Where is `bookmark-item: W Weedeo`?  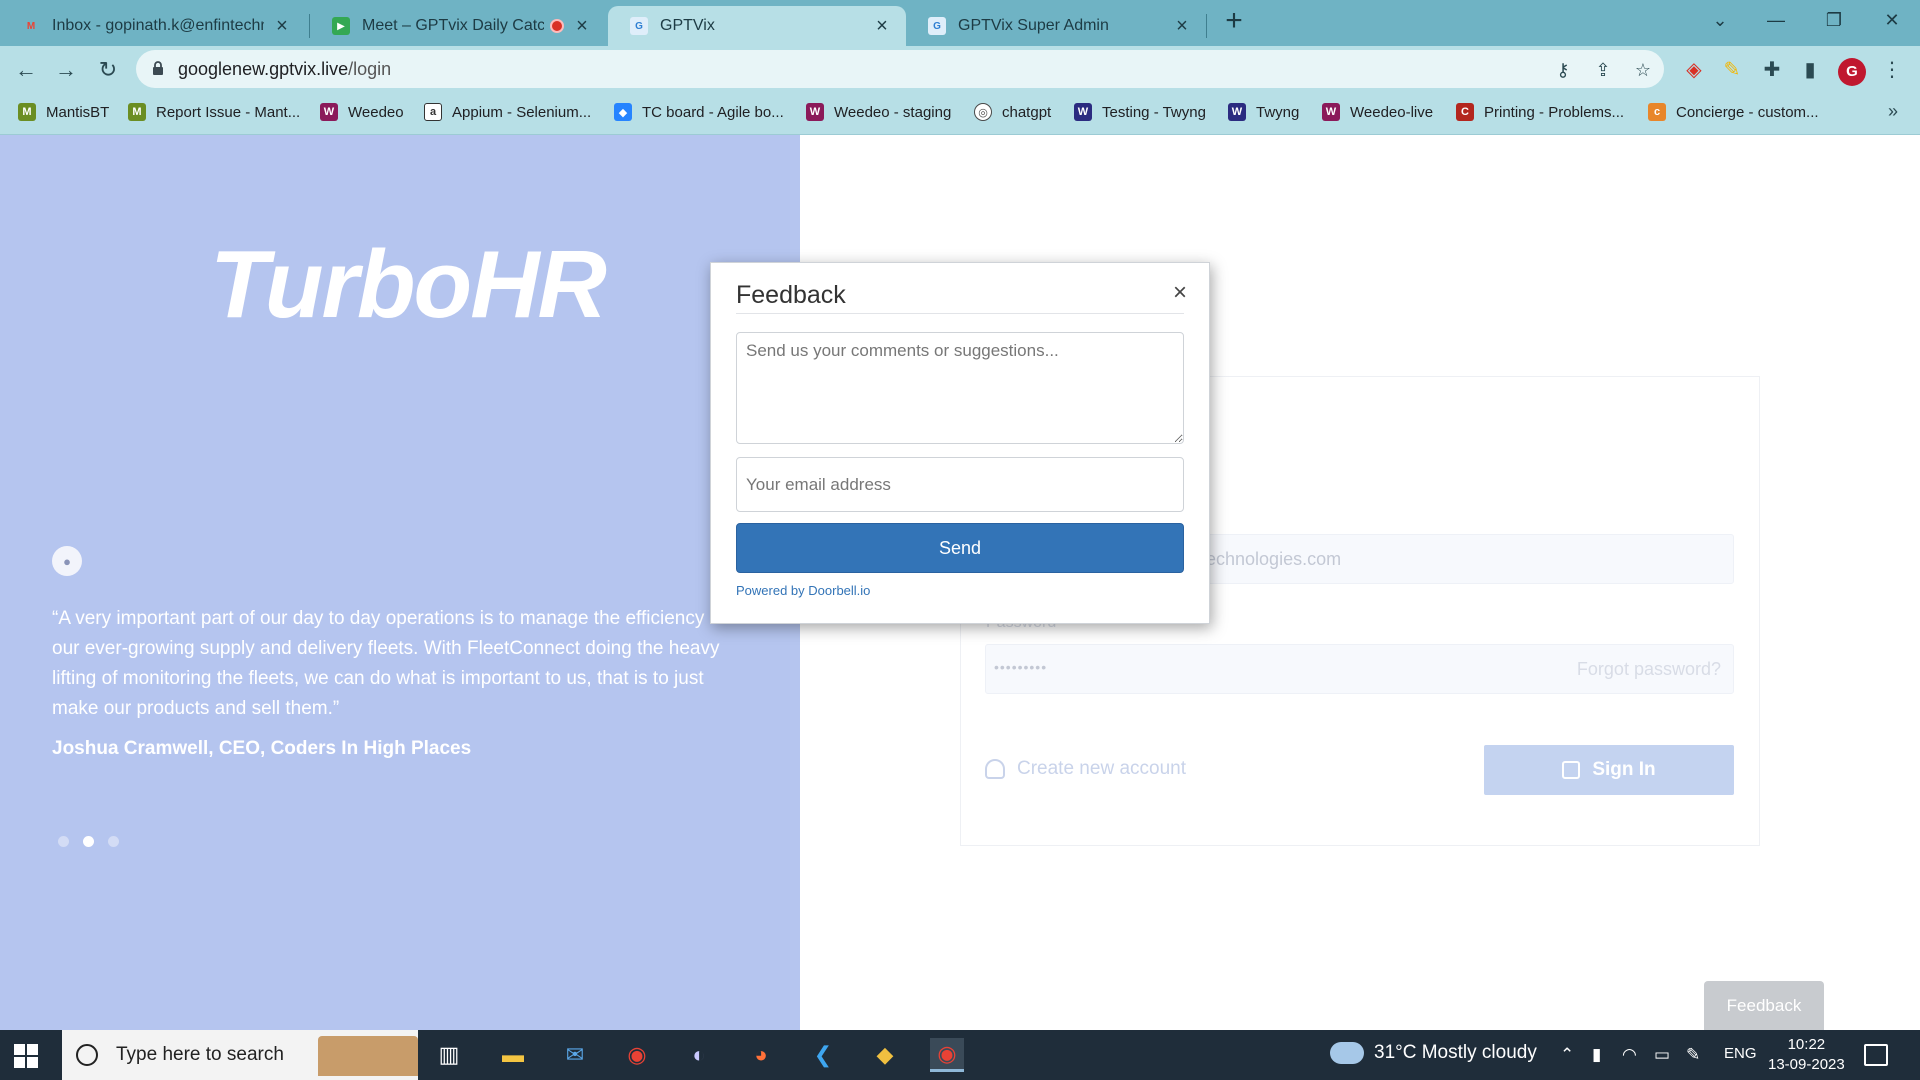
bookmark-item: W Weedeo is located at coordinates (362, 112).